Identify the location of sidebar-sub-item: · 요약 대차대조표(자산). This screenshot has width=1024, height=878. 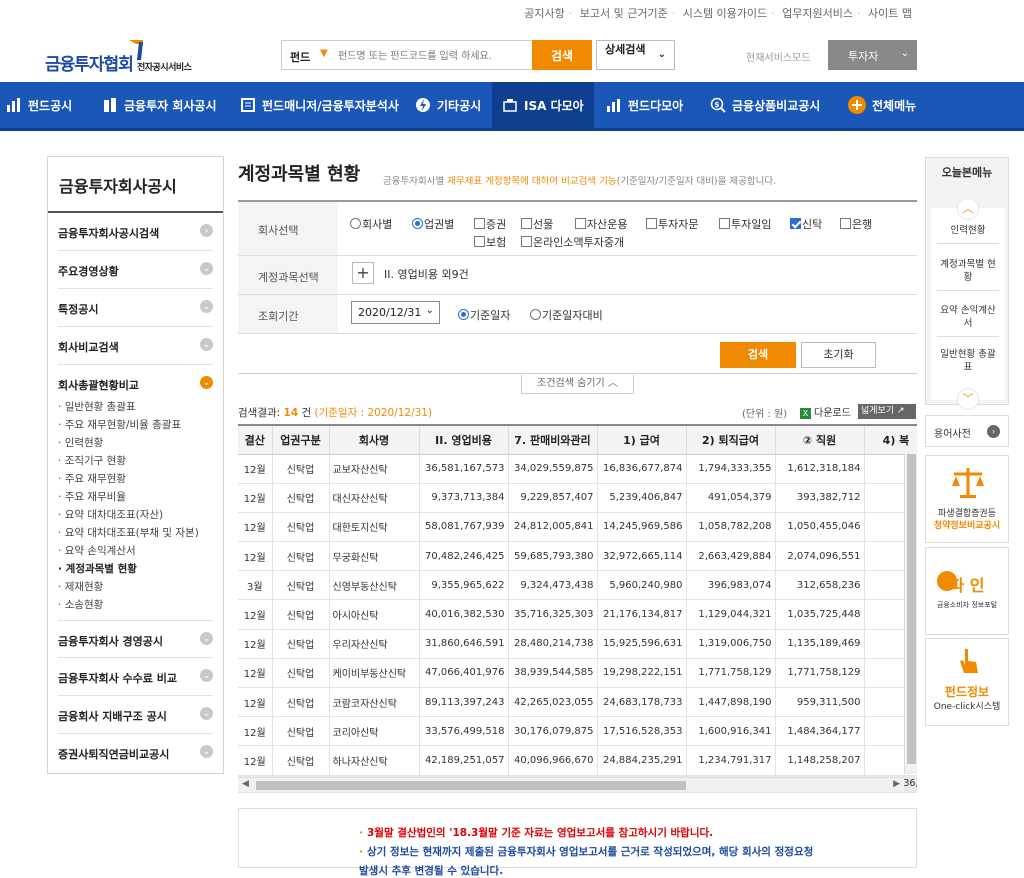
(110, 514).